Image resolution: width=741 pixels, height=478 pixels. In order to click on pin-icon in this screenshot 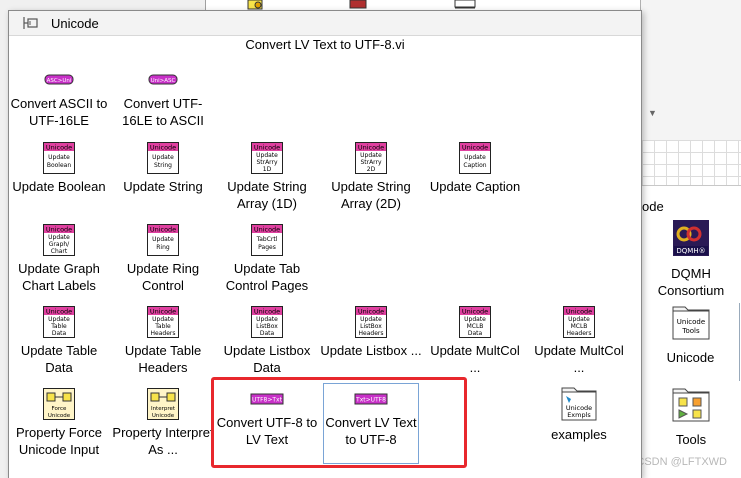, I will do `click(31, 23)`.